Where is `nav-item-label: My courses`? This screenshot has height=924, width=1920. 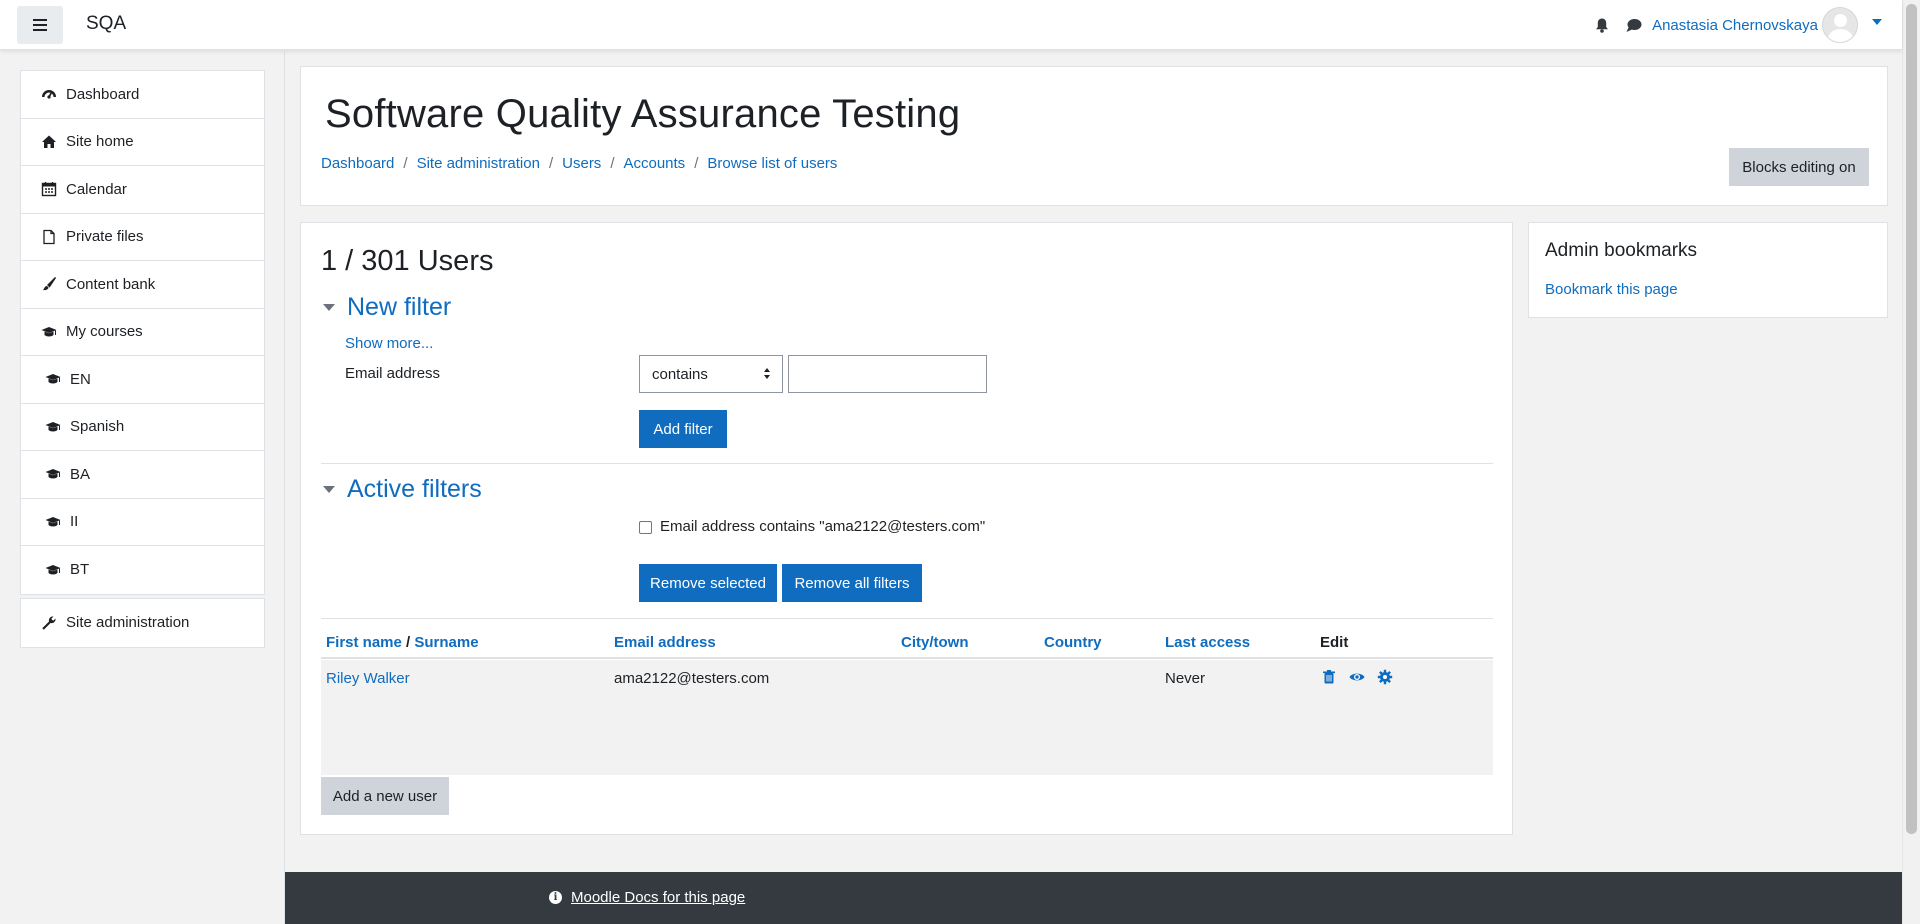
nav-item-label: My courses is located at coordinates (104, 332).